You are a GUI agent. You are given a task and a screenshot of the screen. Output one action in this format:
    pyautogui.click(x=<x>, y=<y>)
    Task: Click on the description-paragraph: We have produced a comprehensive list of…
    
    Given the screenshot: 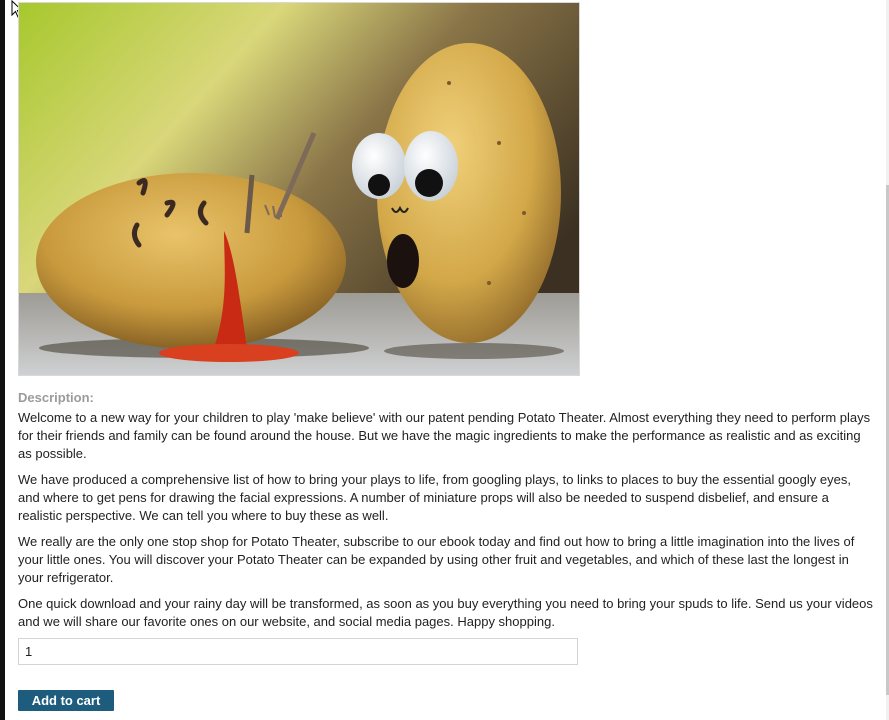 What is the action you would take?
    pyautogui.click(x=434, y=497)
    